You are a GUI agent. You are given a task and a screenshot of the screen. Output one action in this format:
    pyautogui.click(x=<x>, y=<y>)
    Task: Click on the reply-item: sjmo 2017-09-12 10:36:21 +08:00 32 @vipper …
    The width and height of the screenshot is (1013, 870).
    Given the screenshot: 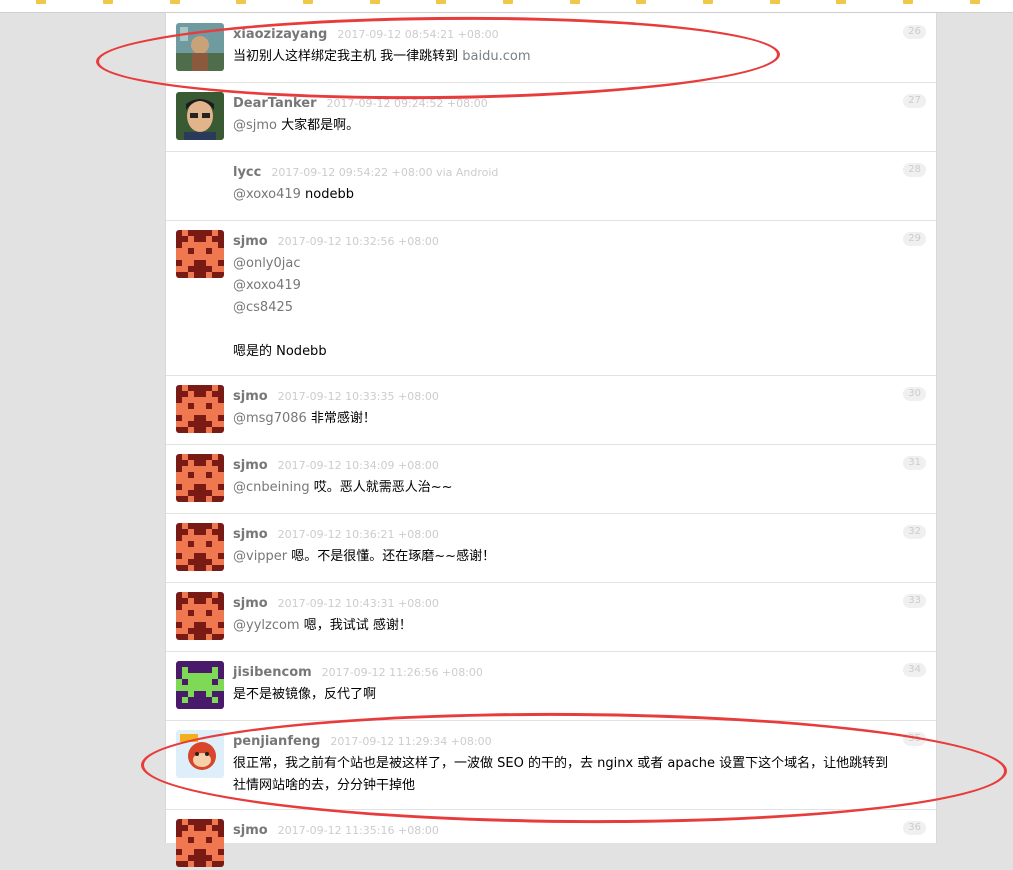 What is the action you would take?
    pyautogui.click(x=551, y=548)
    